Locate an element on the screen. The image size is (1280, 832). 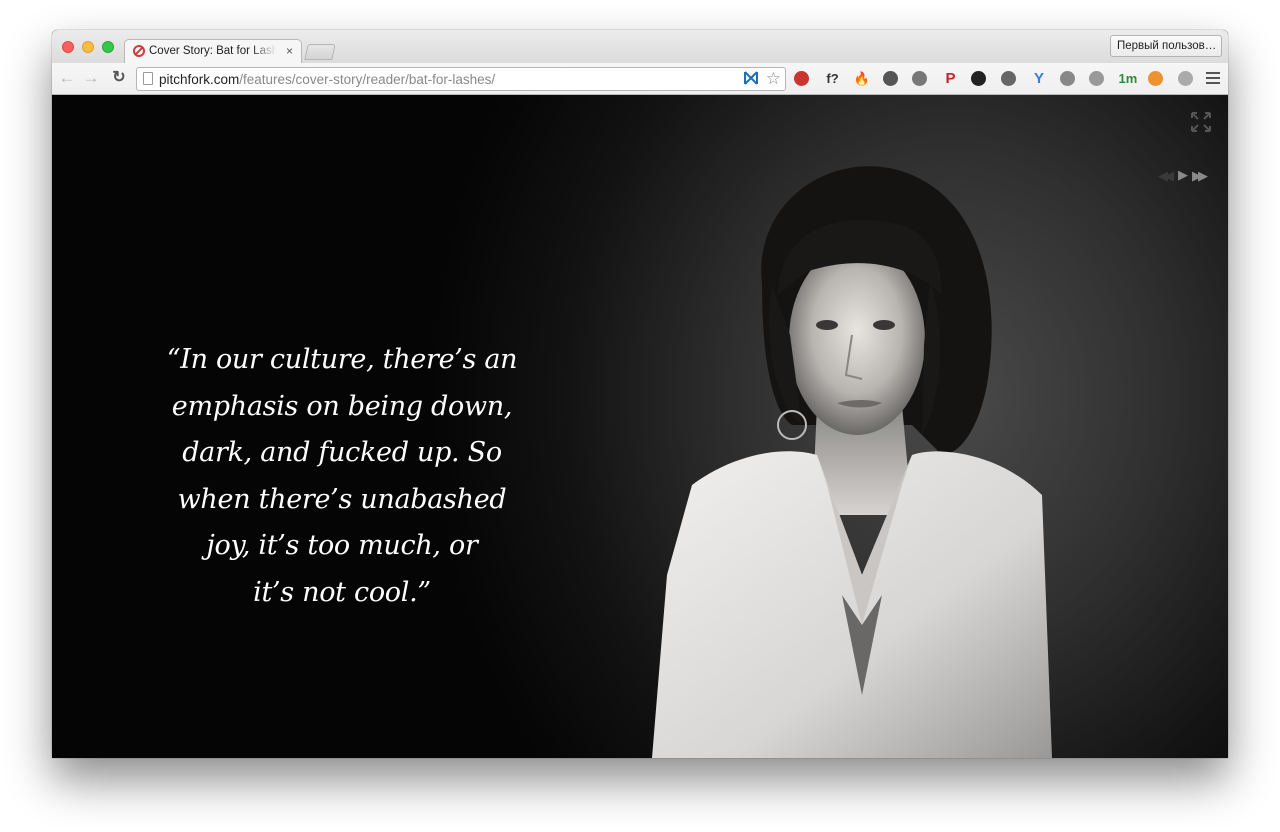
tab-close-icon: × is located at coordinates (289, 51).